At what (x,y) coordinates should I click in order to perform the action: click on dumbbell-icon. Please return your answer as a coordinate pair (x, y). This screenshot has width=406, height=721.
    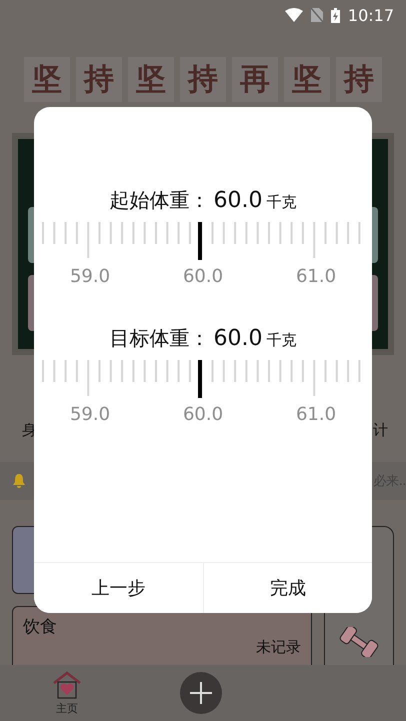
    Looking at the image, I should click on (359, 642).